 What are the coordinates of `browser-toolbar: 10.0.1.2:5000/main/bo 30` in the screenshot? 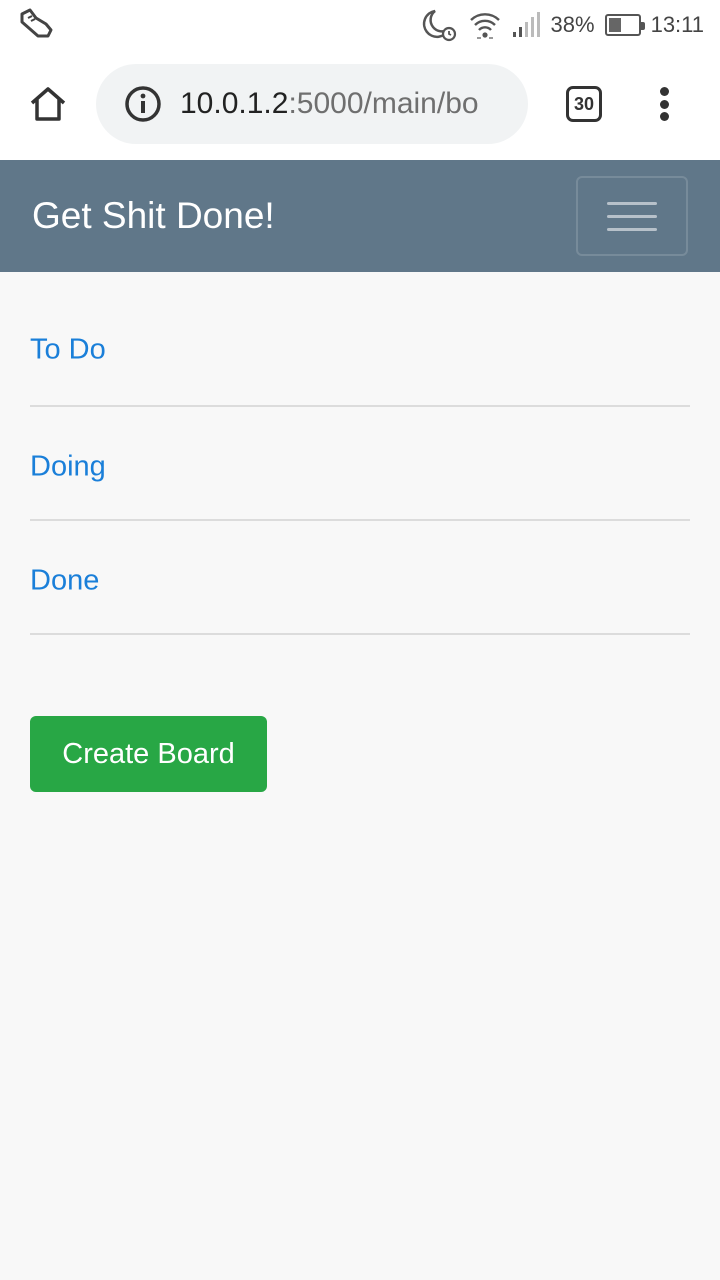 It's located at (360, 105).